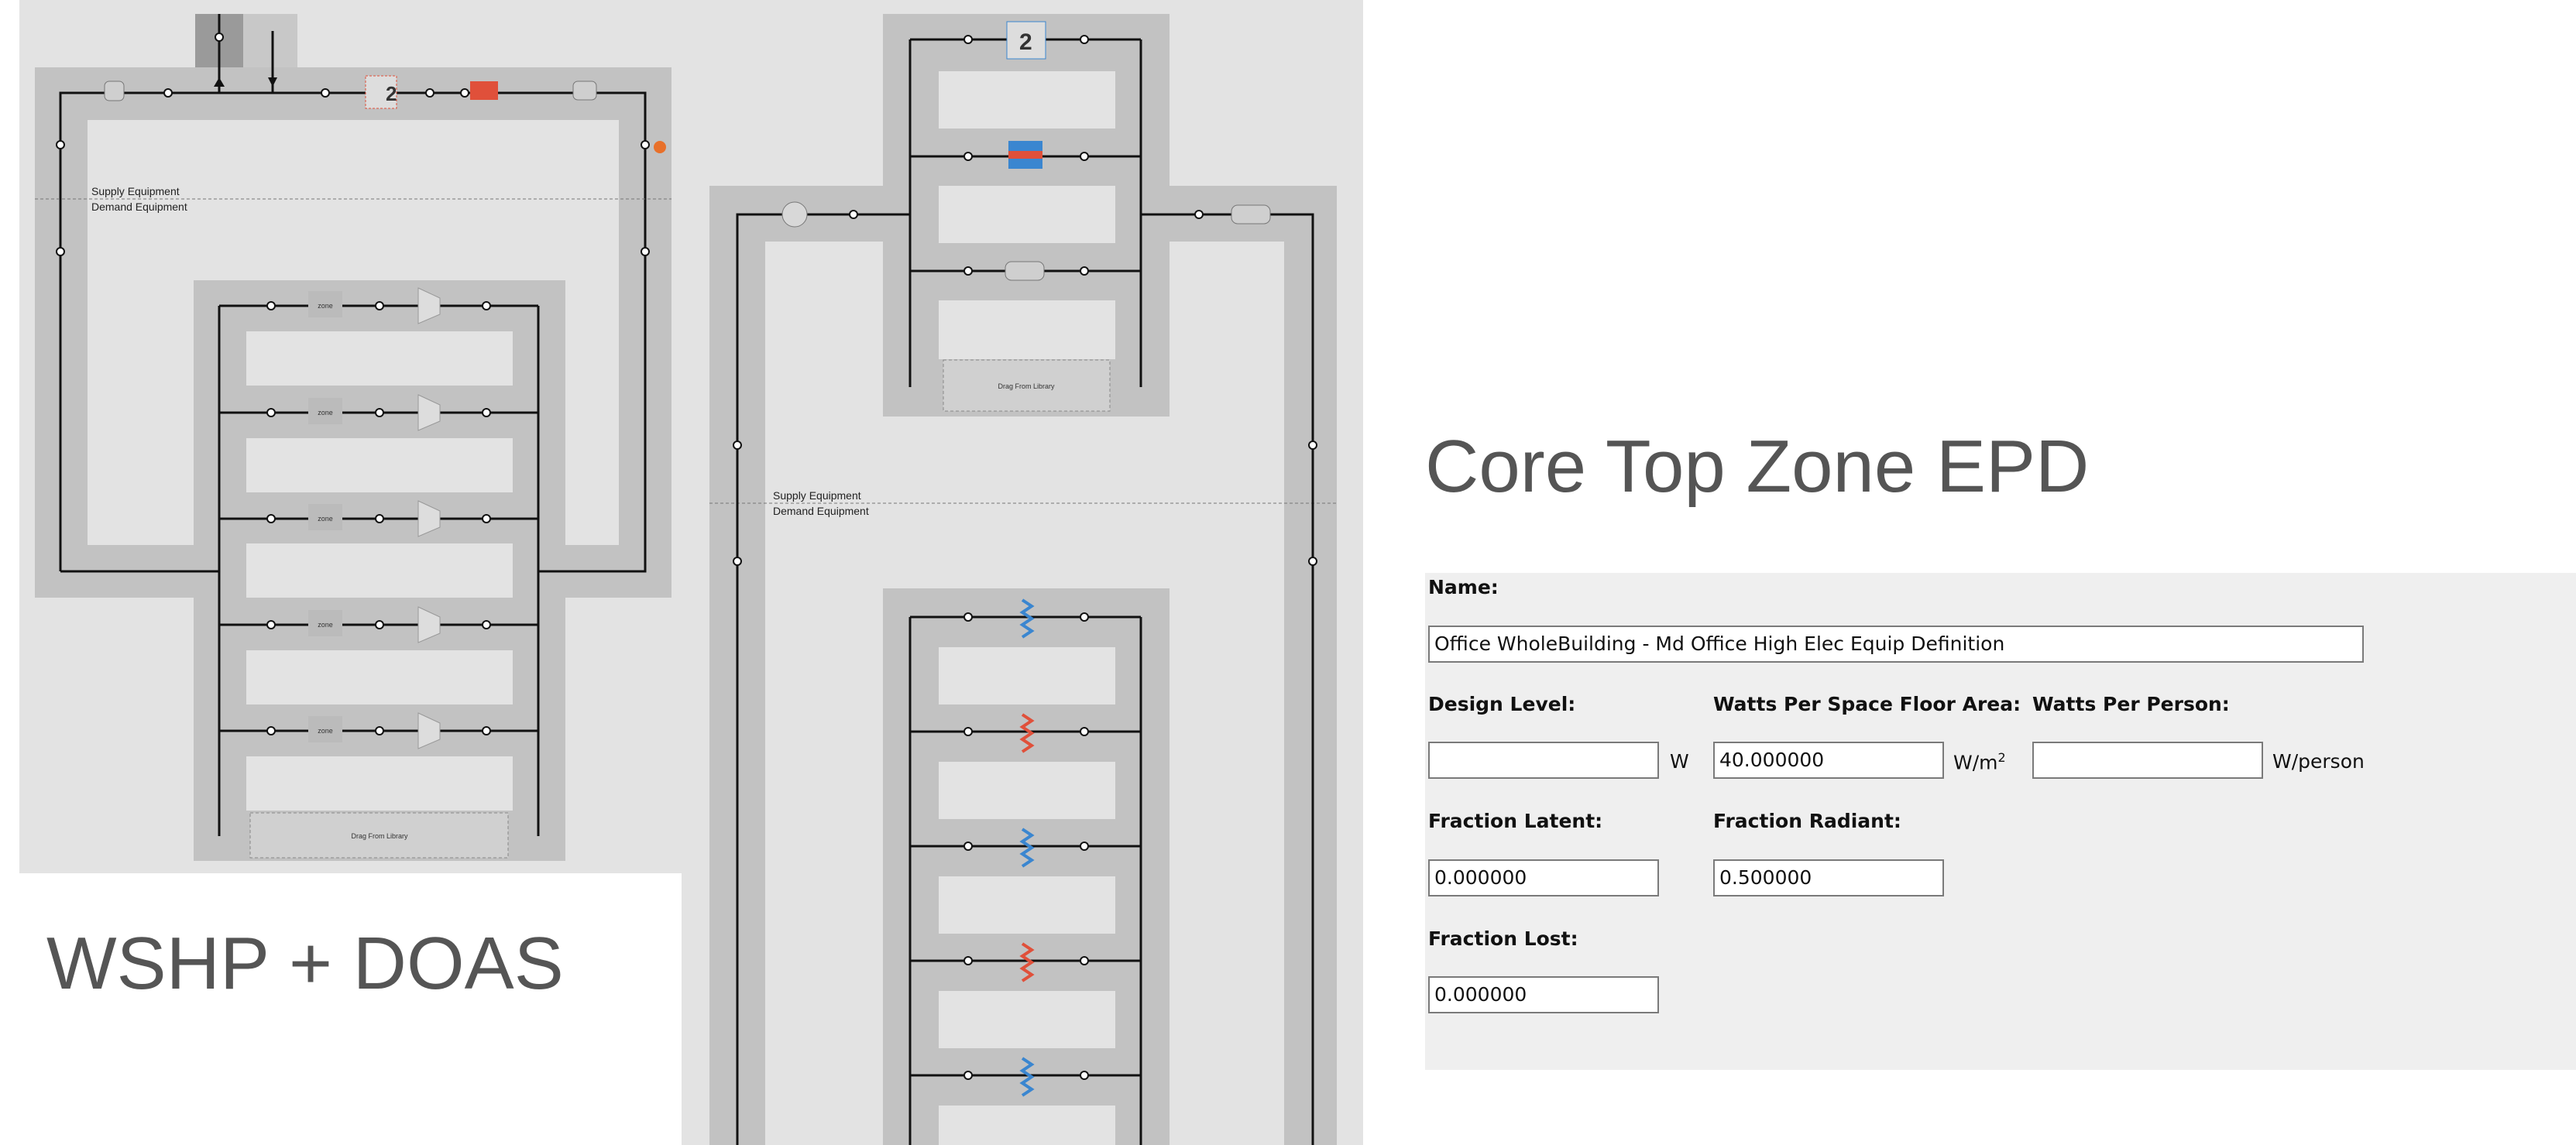  What do you see at coordinates (1979, 762) in the screenshot?
I see `watts-per-area-unit: W/m2` at bounding box center [1979, 762].